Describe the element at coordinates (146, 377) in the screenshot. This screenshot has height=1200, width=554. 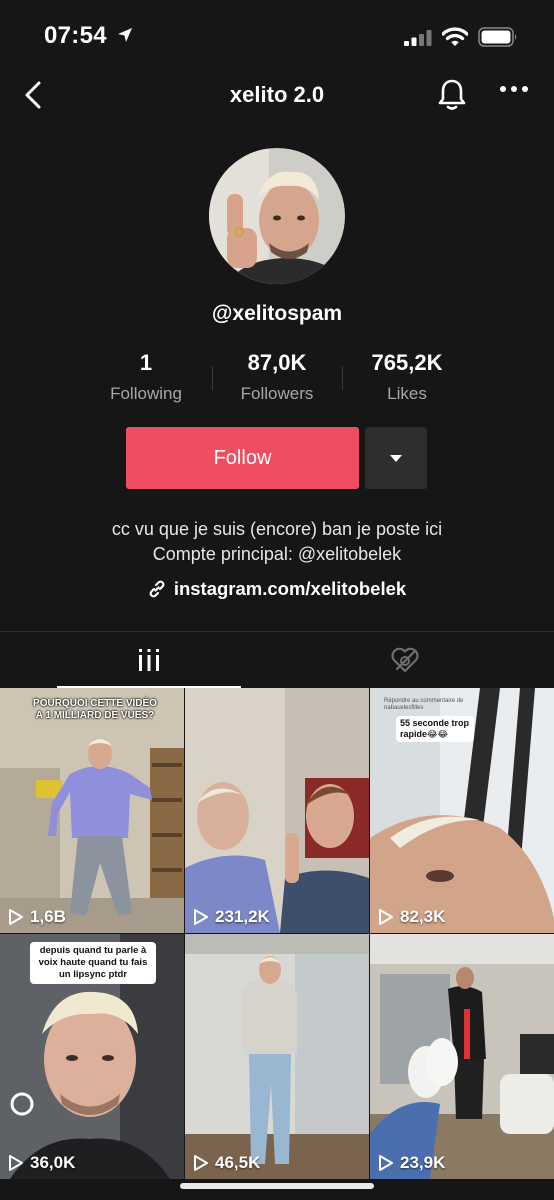
I see `stat-following: 1 Following` at that location.